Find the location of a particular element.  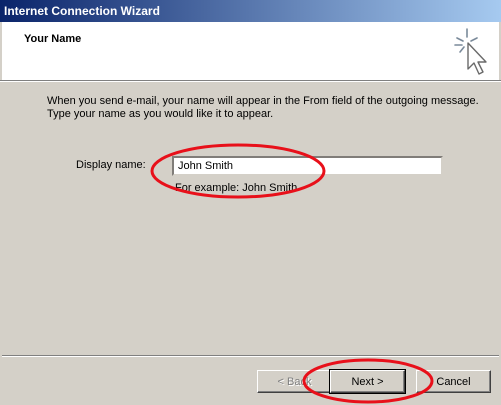

display-name-input is located at coordinates (307, 166).